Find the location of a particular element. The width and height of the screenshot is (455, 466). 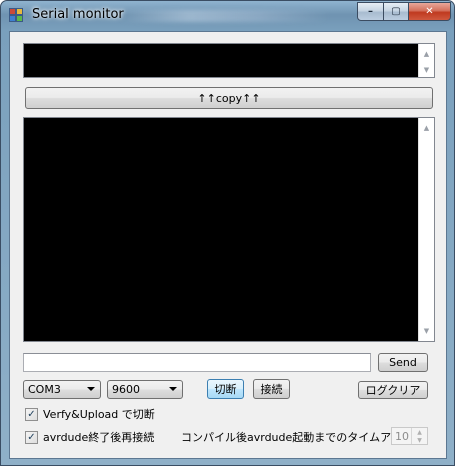

baud-select: 9600 is located at coordinates (145, 389).